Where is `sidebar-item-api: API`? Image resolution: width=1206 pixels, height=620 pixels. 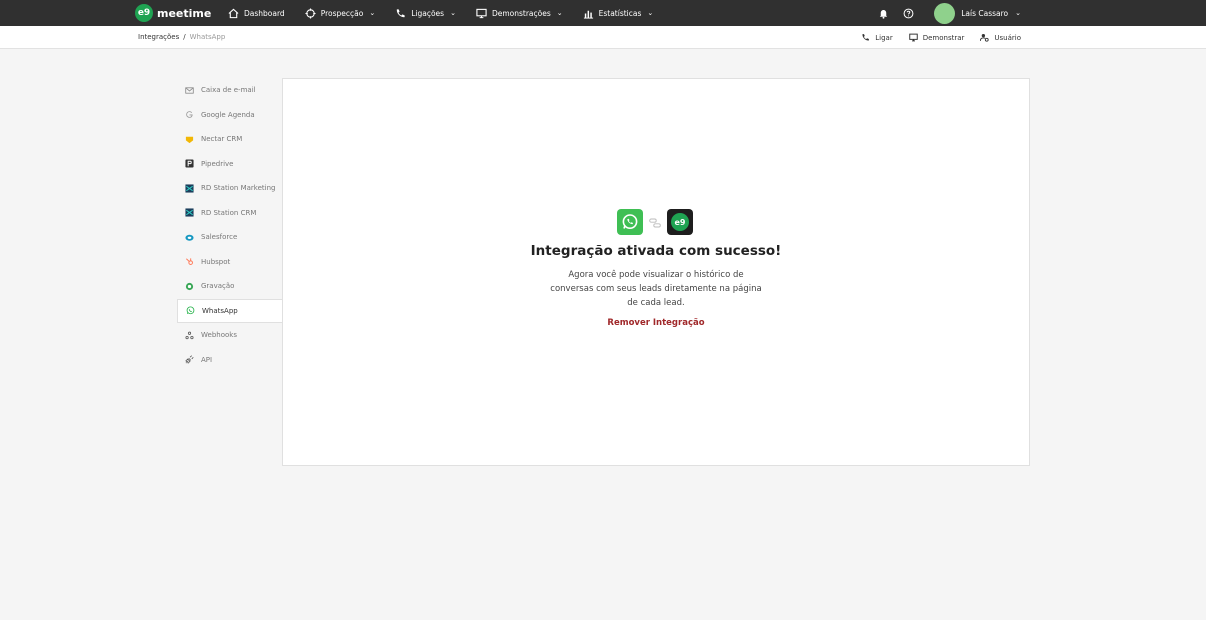 sidebar-item-api: API is located at coordinates (229, 360).